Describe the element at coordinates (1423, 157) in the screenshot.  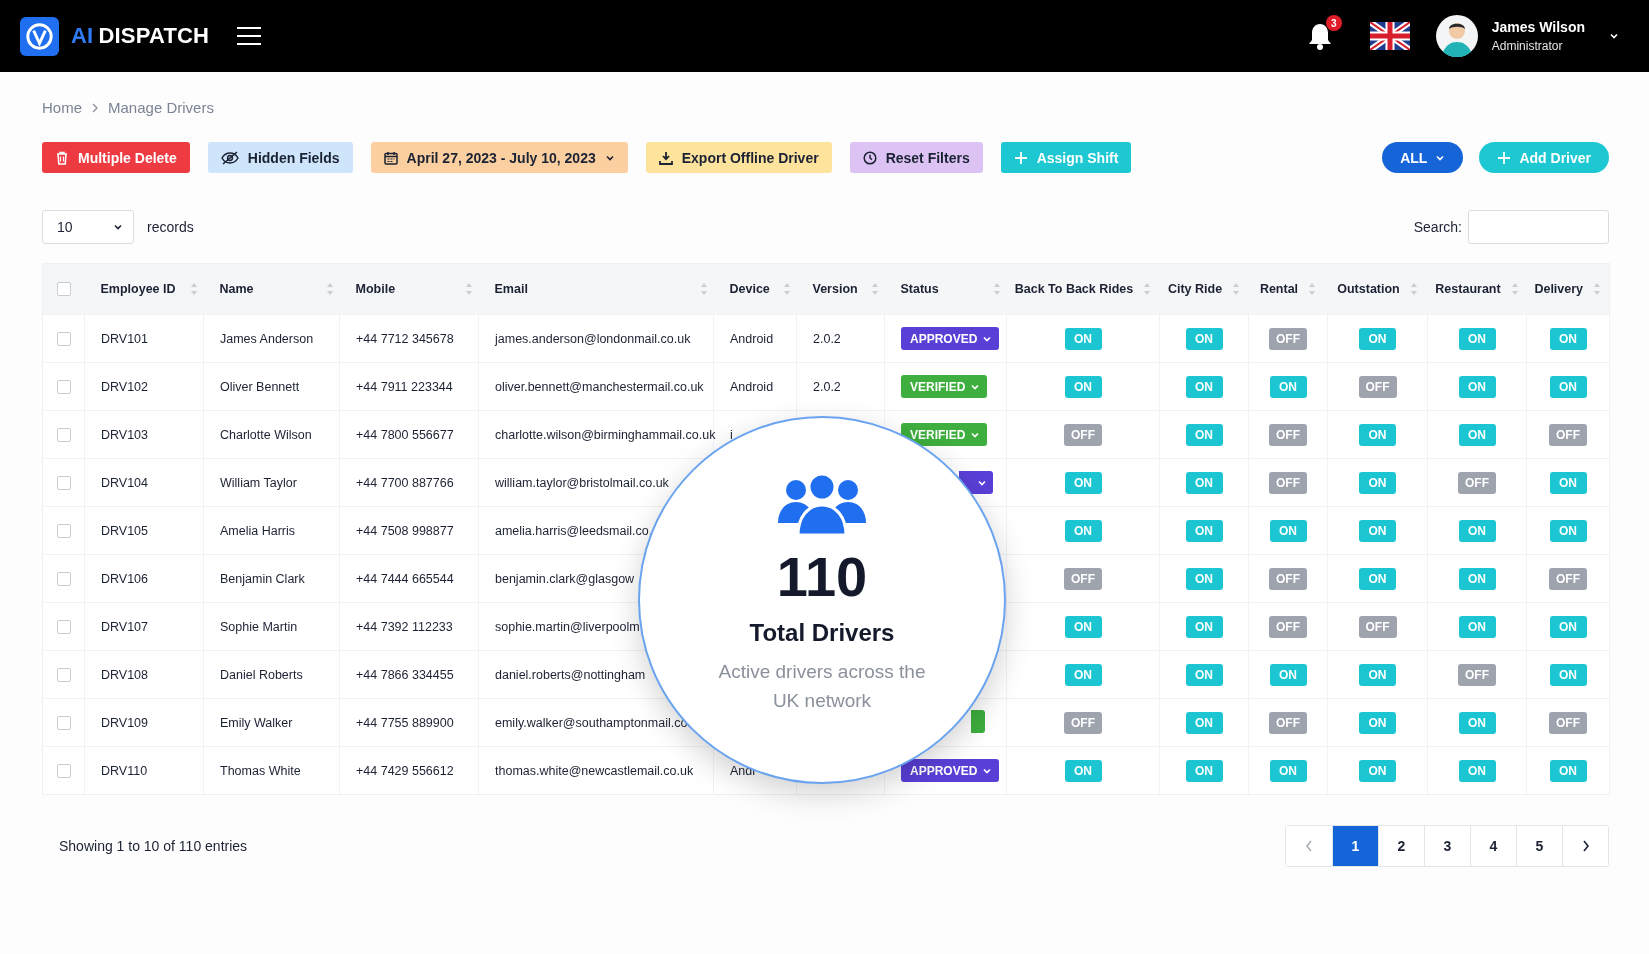
I see `filter-dropdown: ALL` at that location.